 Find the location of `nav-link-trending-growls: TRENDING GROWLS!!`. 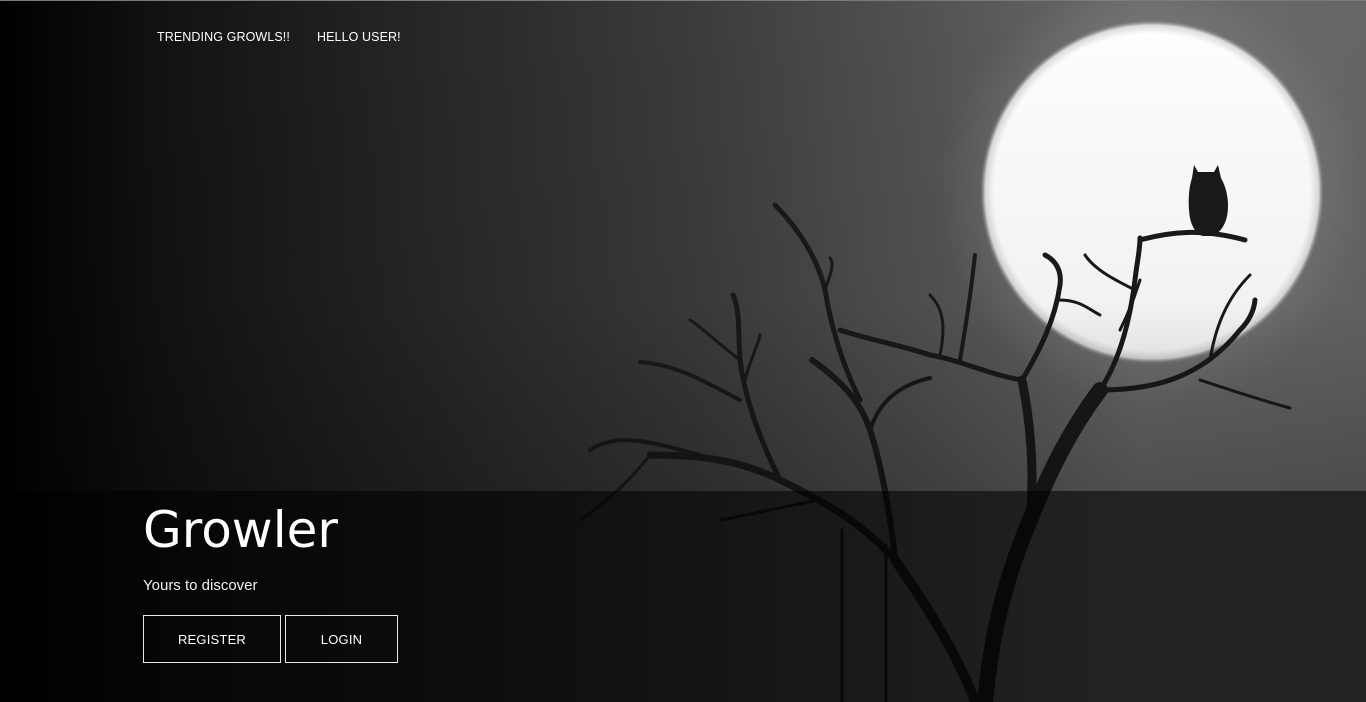

nav-link-trending-growls: TRENDING GROWLS!! is located at coordinates (223, 37).